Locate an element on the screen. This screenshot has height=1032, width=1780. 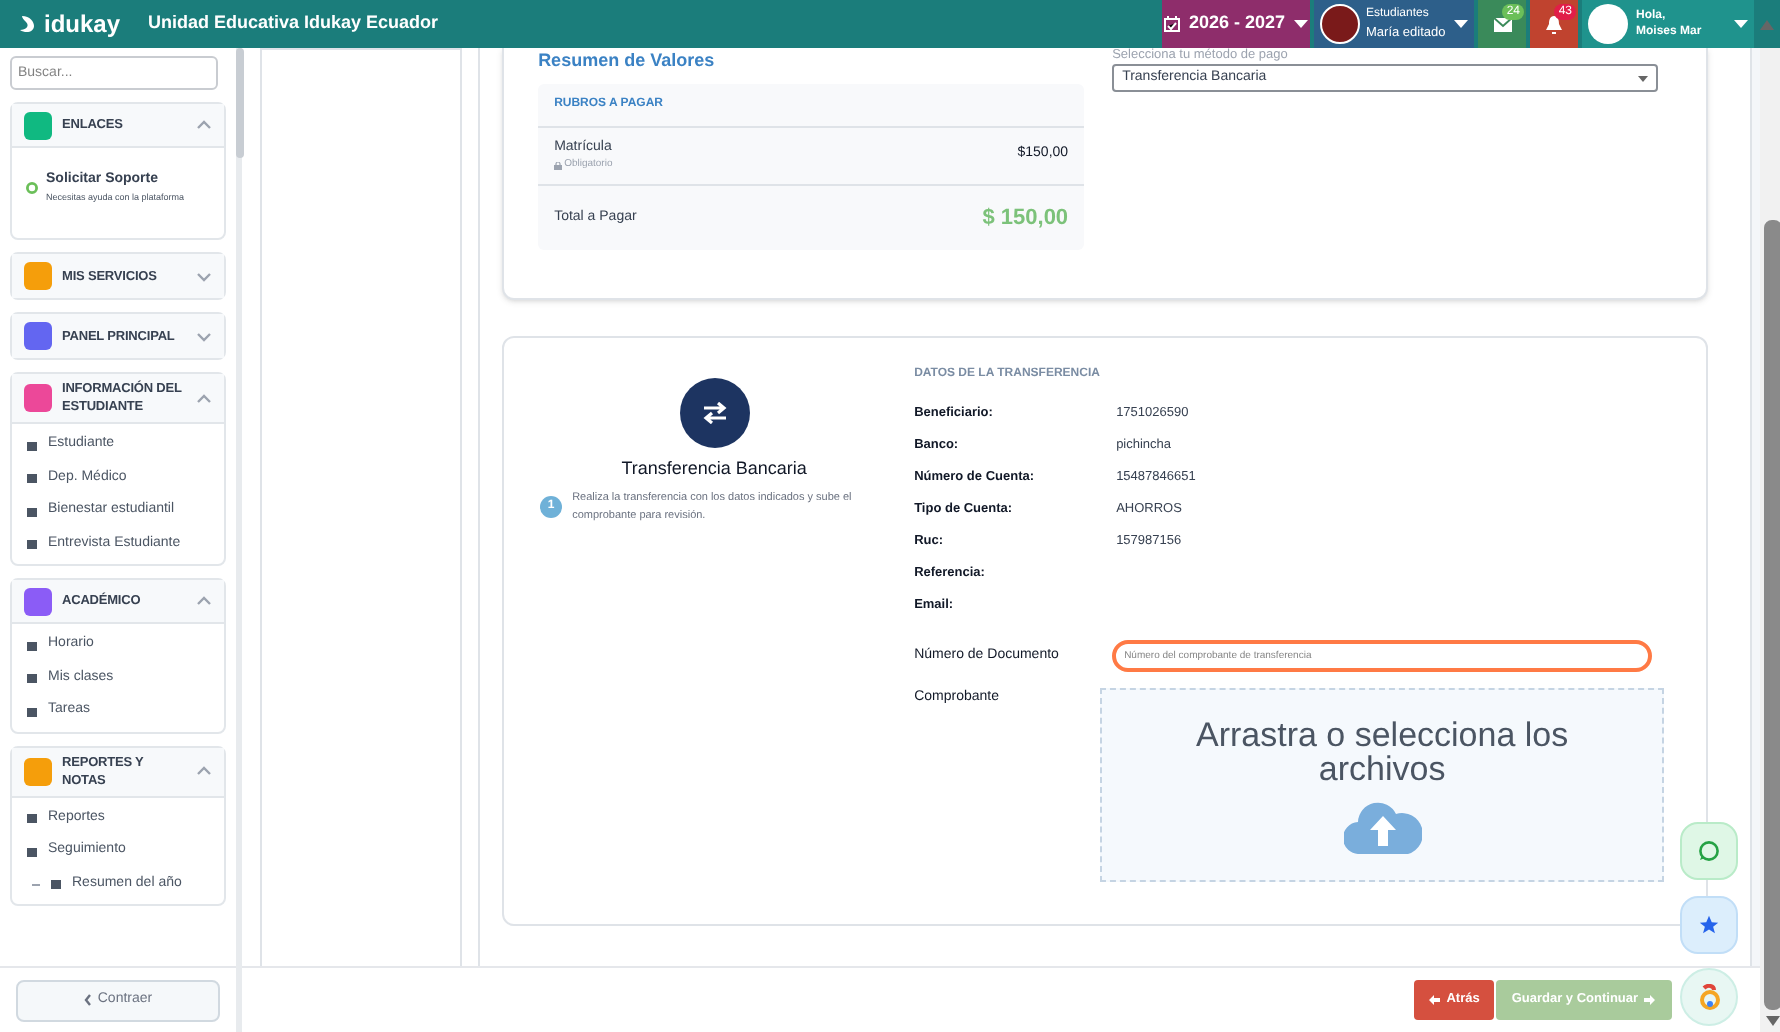
logo-icon is located at coordinates (27, 24).